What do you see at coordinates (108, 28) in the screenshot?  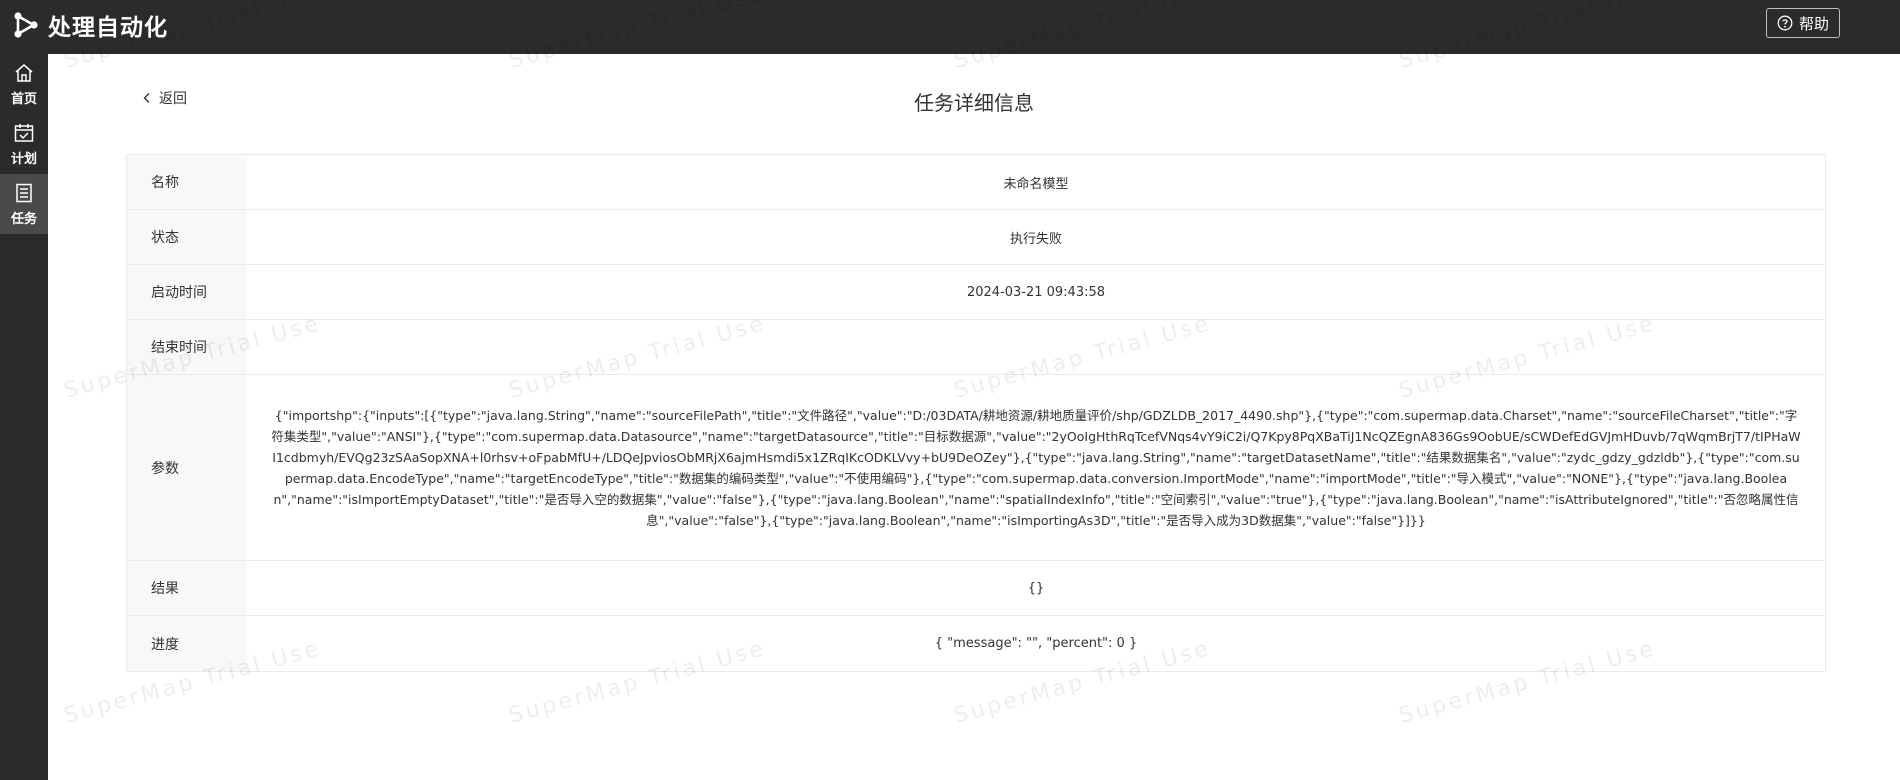 I see `app-title: 处理自动化` at bounding box center [108, 28].